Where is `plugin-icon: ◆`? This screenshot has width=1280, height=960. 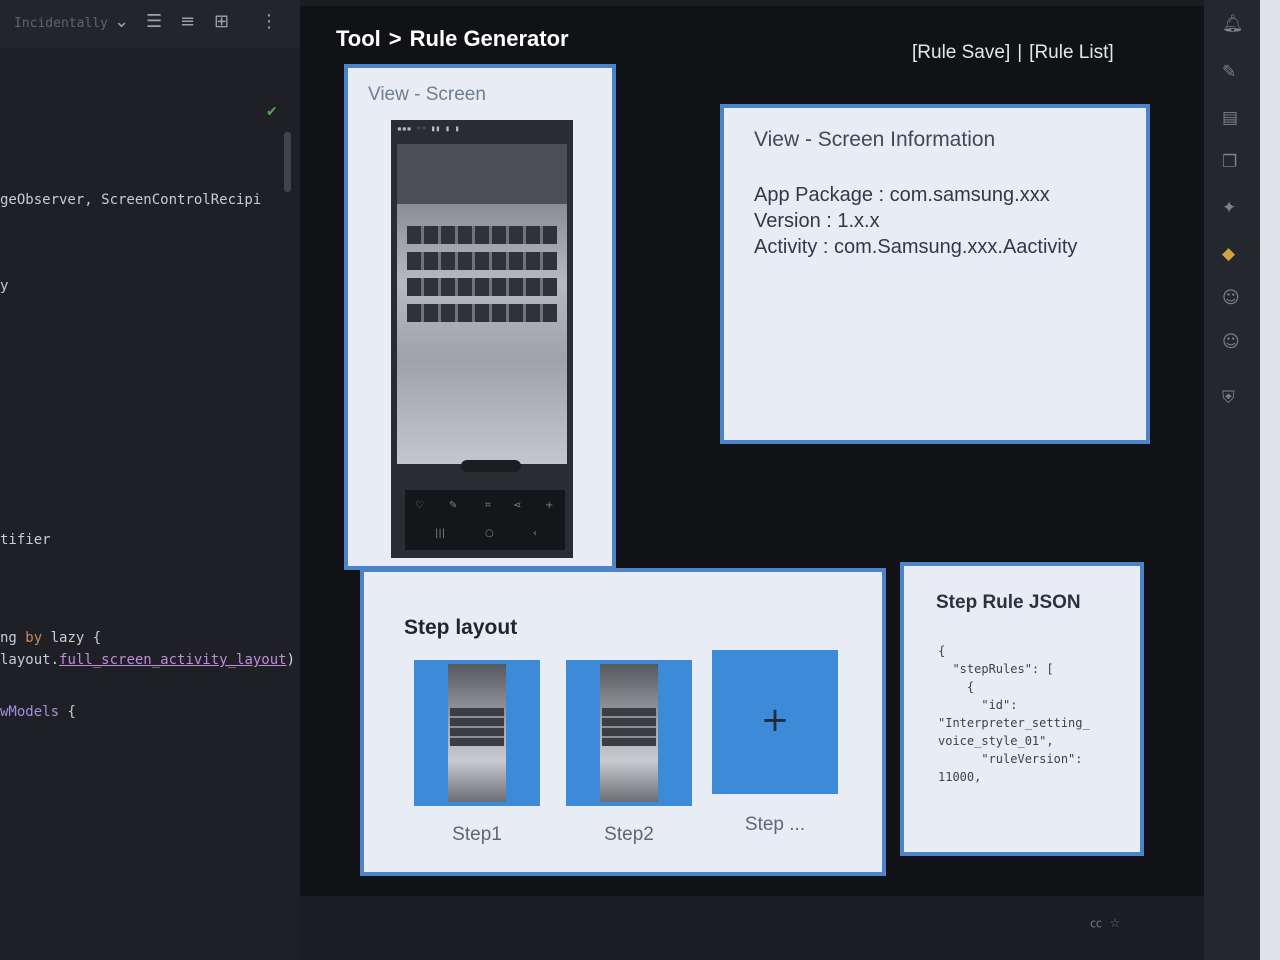 plugin-icon: ◆ is located at coordinates (1228, 254).